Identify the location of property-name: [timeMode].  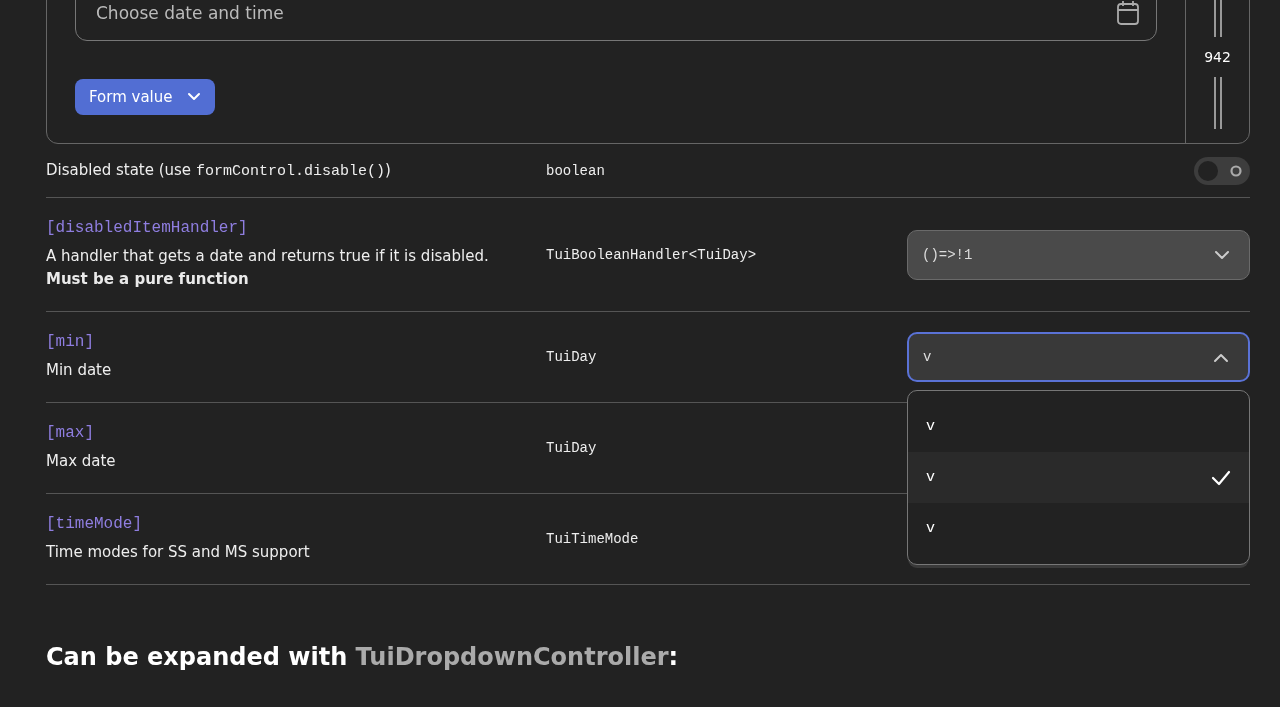
(94, 523).